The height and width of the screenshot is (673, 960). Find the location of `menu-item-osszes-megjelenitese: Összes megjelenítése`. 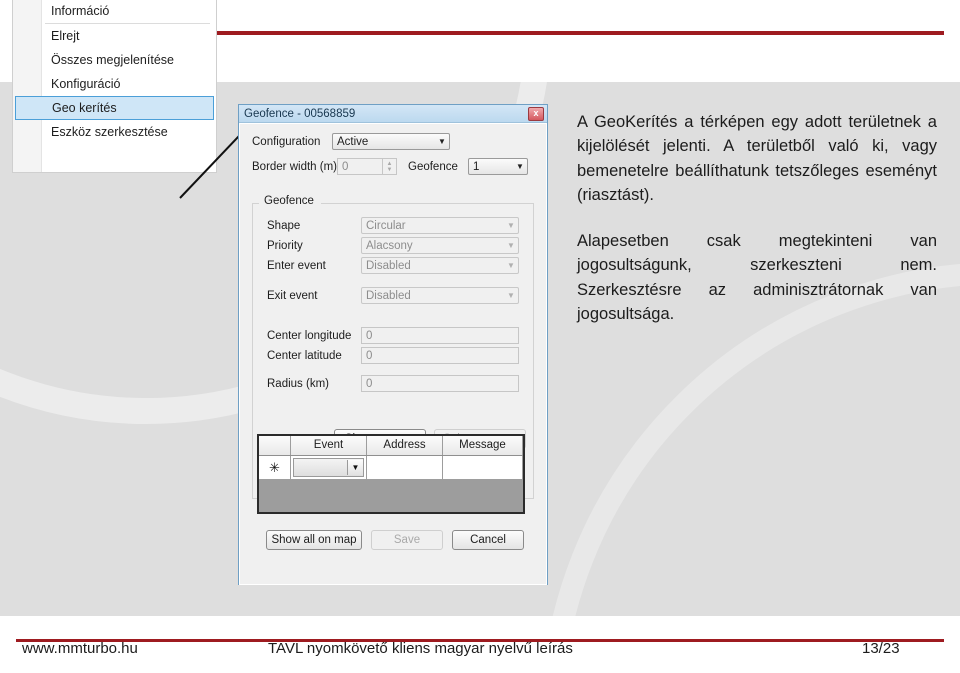

menu-item-osszes-megjelenitese: Összes megjelenítése is located at coordinates (114, 60).